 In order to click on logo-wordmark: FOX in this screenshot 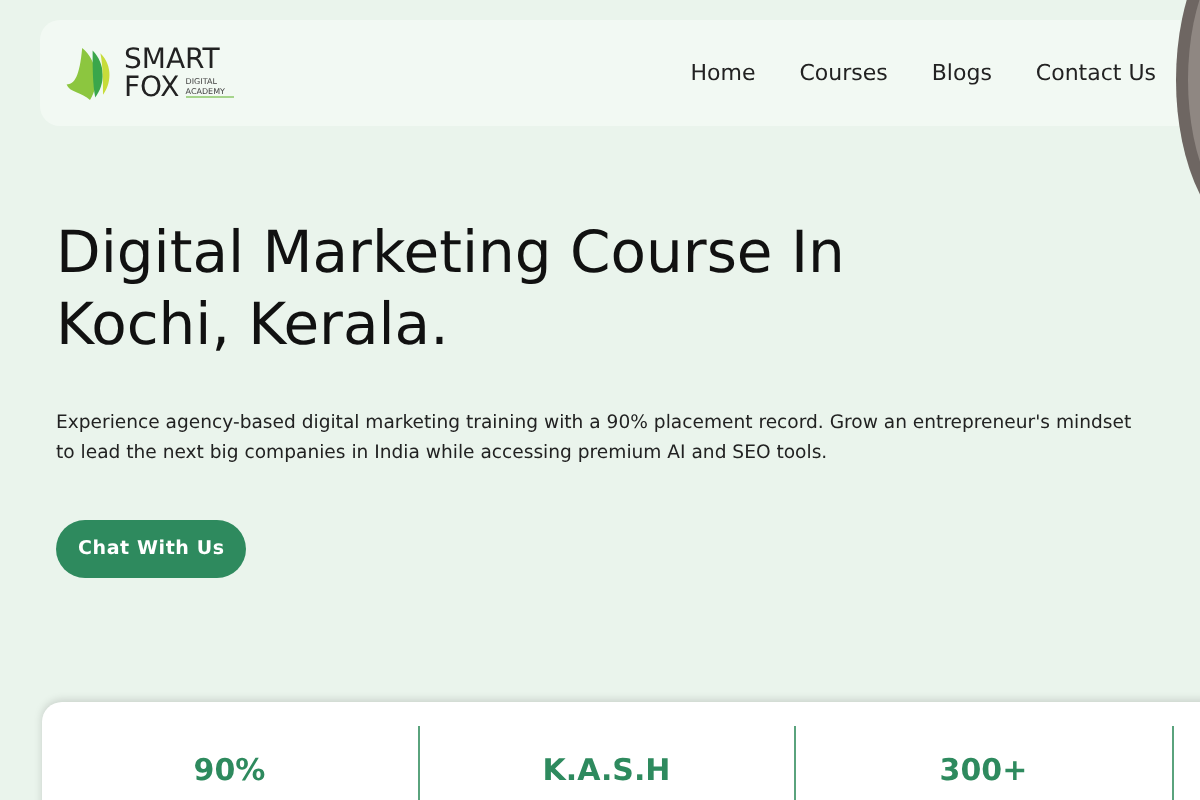, I will do `click(152, 87)`.